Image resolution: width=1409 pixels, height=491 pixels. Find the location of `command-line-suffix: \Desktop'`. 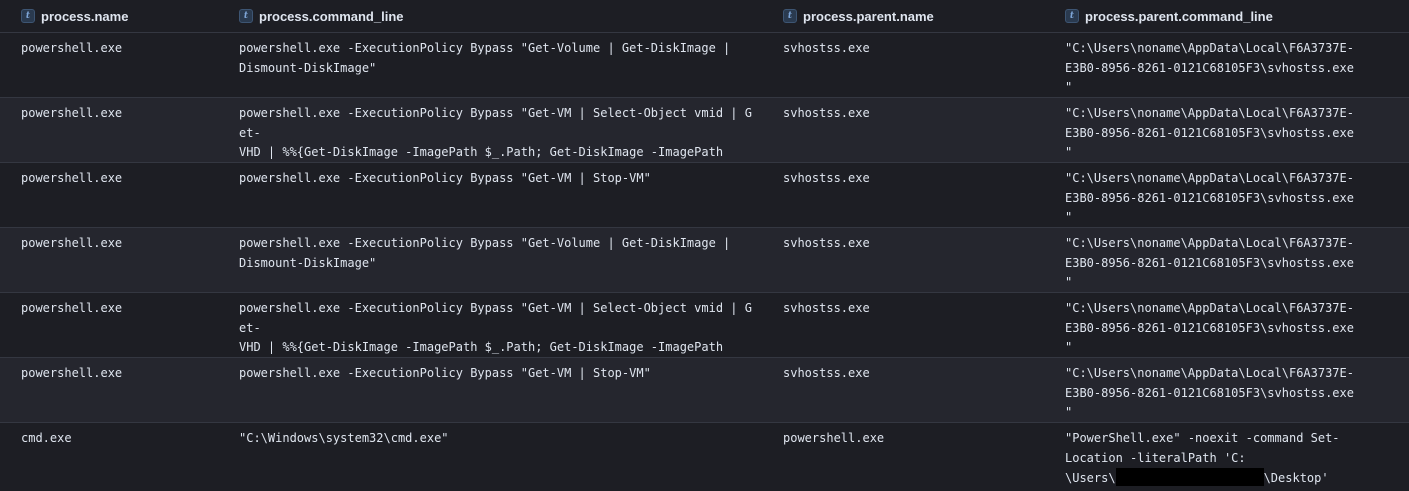

command-line-suffix: \Desktop' is located at coordinates (1296, 478).